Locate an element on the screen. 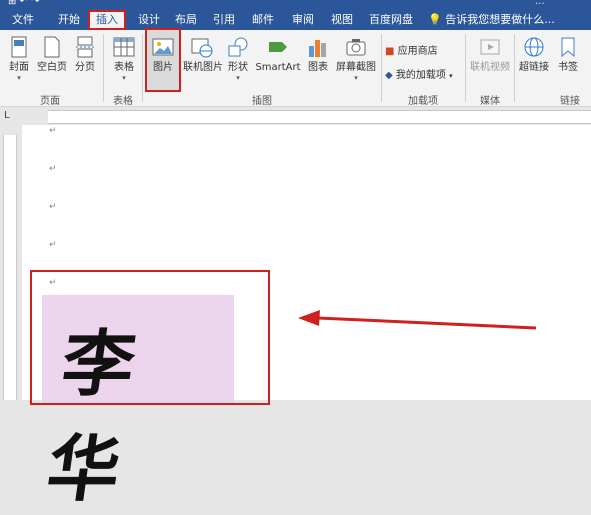 The image size is (591, 515). annotation-arrow-layer is located at coordinates (417, 320).